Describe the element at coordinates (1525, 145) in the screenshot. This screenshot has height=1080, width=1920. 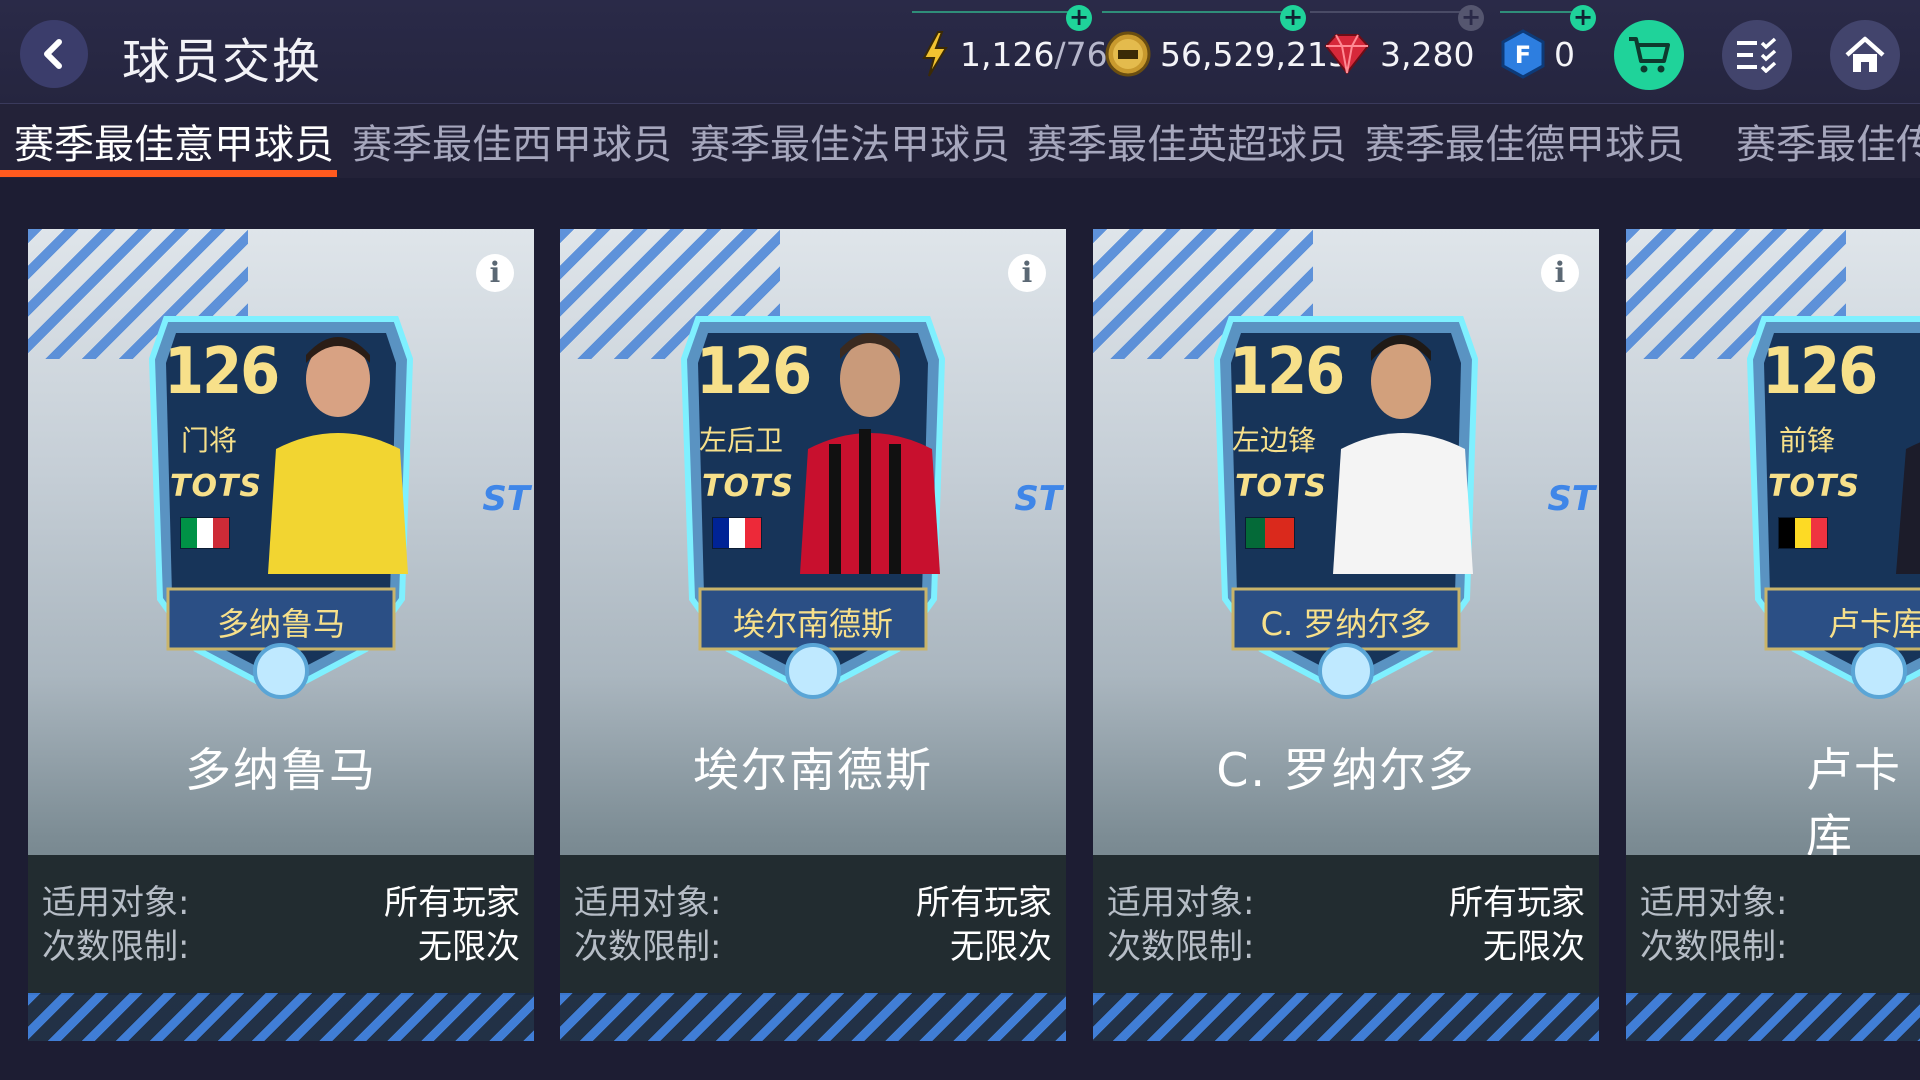
I see `tab-bundesliga: 赛季最佳德甲球员` at that location.